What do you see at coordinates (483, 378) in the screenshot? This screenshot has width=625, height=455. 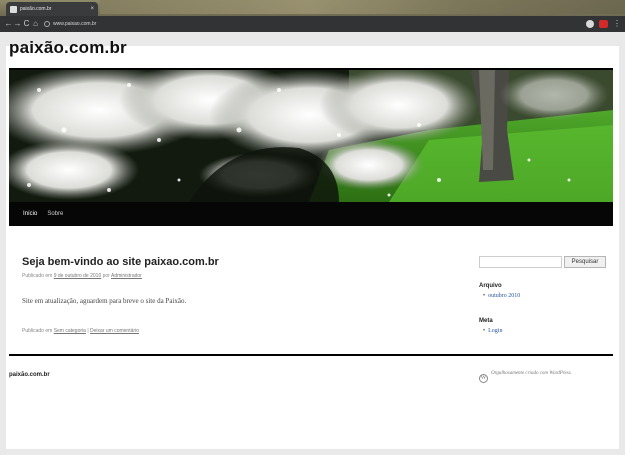 I see `wordpress-icon: W` at bounding box center [483, 378].